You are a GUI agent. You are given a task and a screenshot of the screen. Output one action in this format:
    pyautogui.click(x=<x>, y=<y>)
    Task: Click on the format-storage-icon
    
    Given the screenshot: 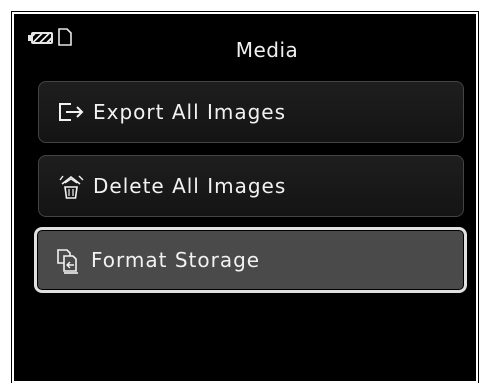 What is the action you would take?
    pyautogui.click(x=67, y=261)
    